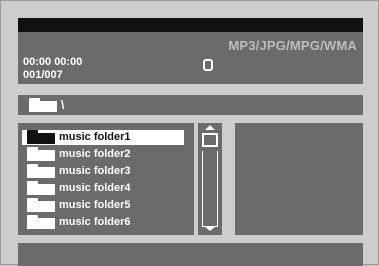  I want to click on bottom-bar, so click(190, 254).